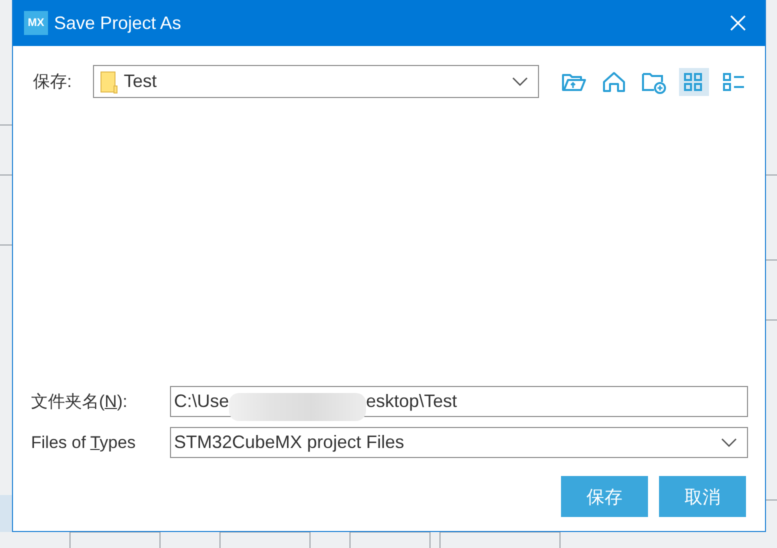 Image resolution: width=777 pixels, height=548 pixels. I want to click on folder-icon, so click(109, 82).